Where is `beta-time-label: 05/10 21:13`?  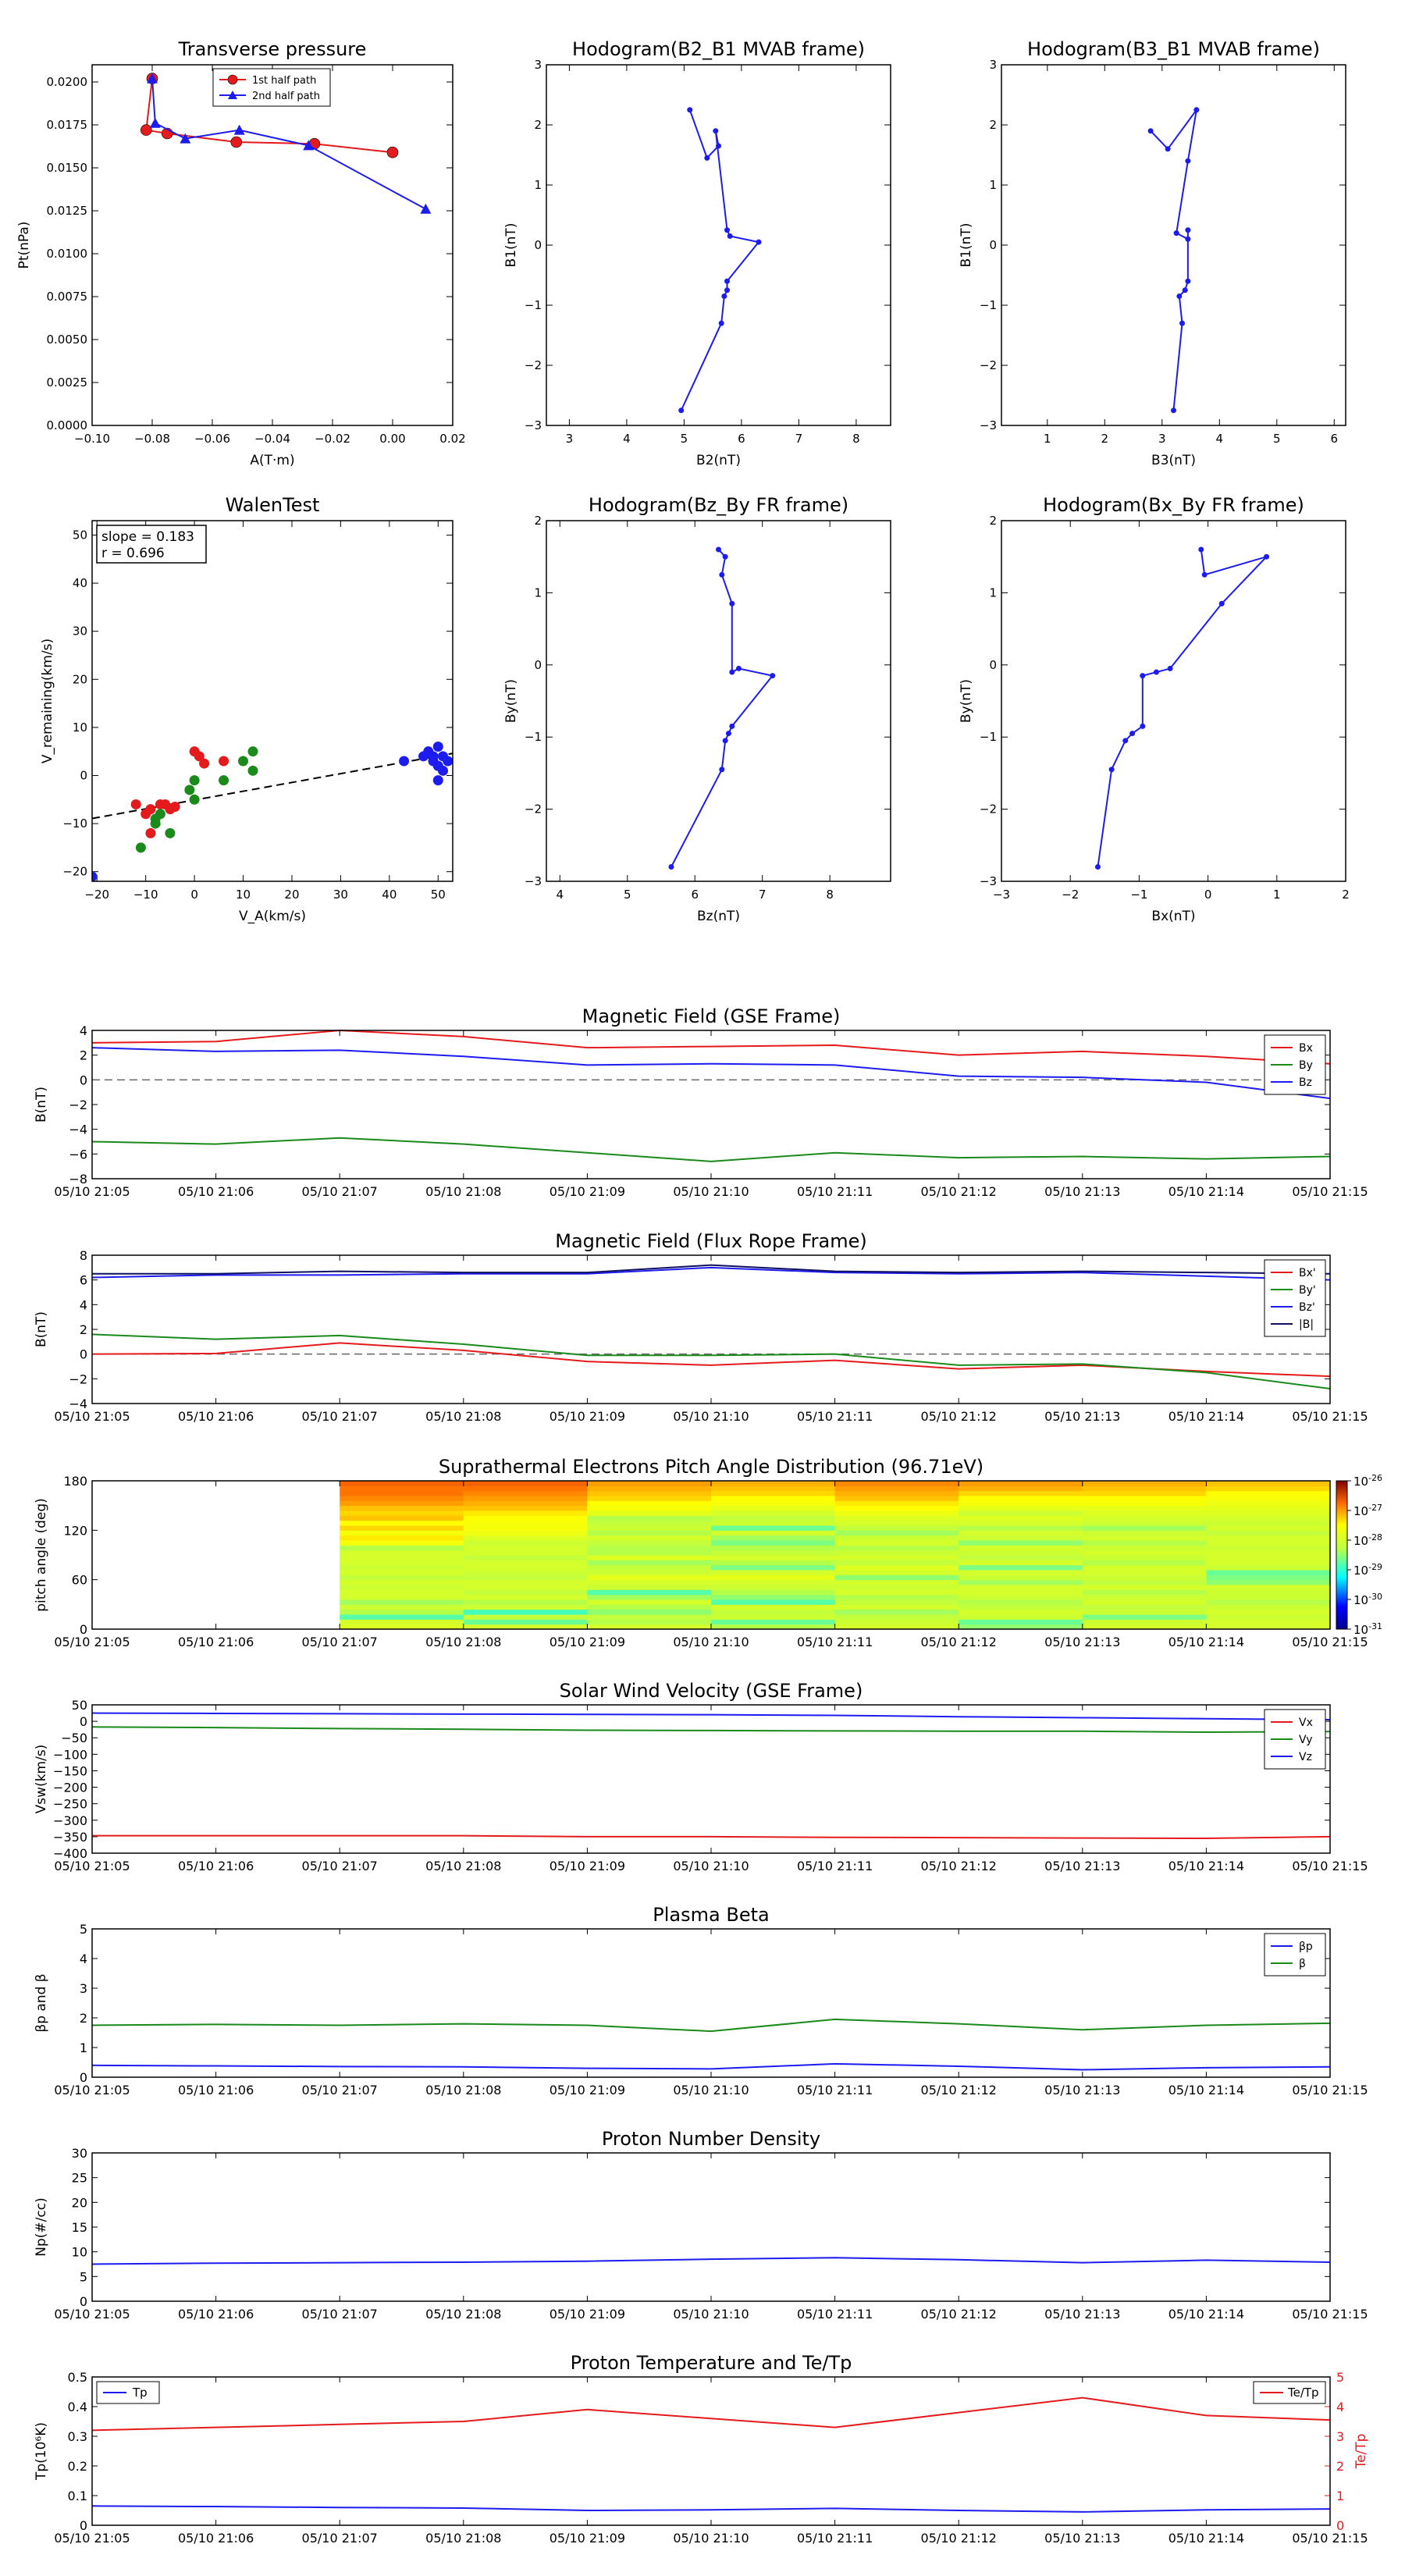
beta-time-label: 05/10 21:13 is located at coordinates (1082, 2090).